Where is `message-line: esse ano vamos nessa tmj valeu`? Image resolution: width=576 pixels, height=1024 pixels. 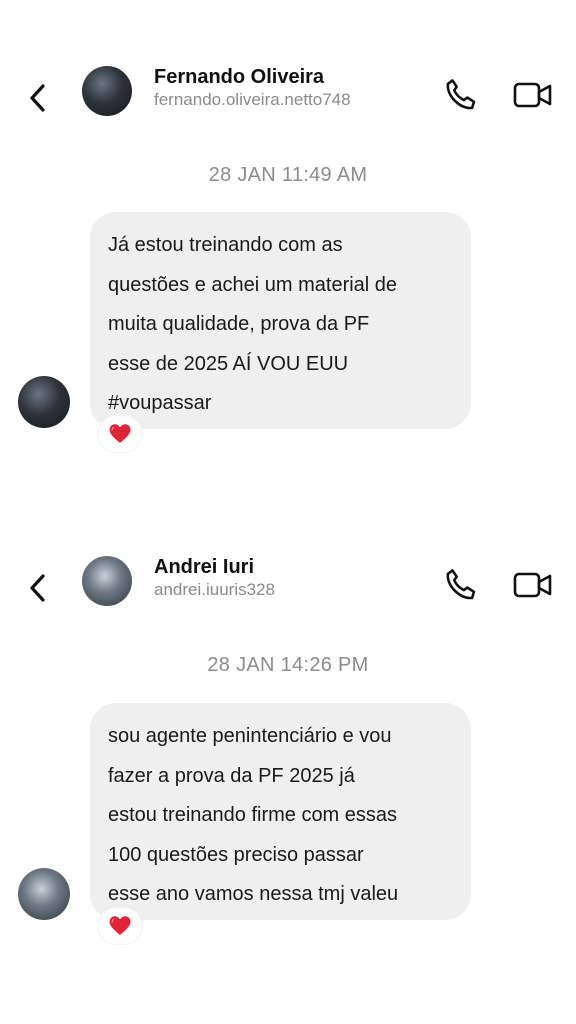 message-line: esse ano vamos nessa tmj valeu is located at coordinates (253, 894).